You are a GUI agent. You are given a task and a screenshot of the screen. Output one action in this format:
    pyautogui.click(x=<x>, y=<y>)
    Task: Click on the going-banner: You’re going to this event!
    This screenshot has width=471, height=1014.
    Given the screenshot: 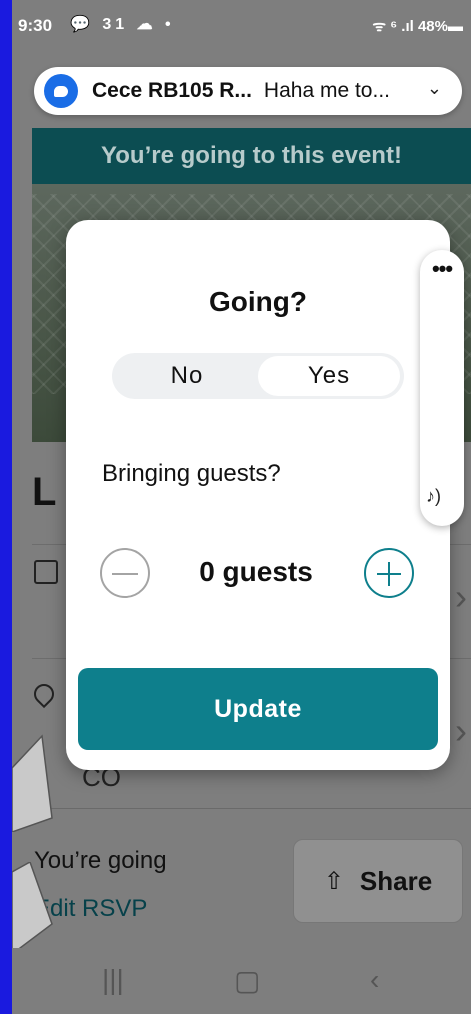 What is the action you would take?
    pyautogui.click(x=251, y=156)
    